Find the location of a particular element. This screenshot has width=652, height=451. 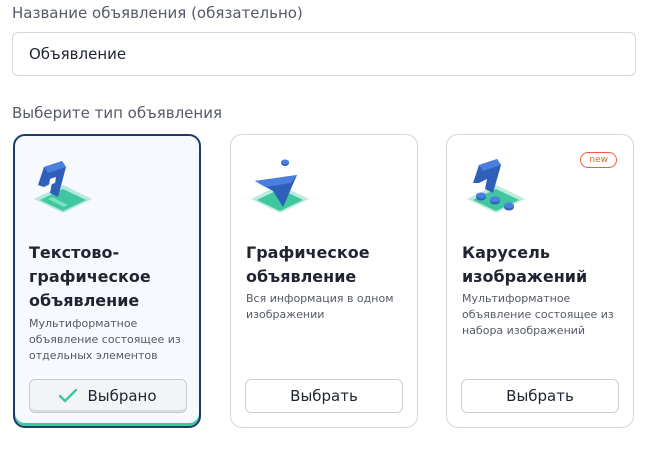

card-title: Текстово-графическое объявление is located at coordinates (90, 276).